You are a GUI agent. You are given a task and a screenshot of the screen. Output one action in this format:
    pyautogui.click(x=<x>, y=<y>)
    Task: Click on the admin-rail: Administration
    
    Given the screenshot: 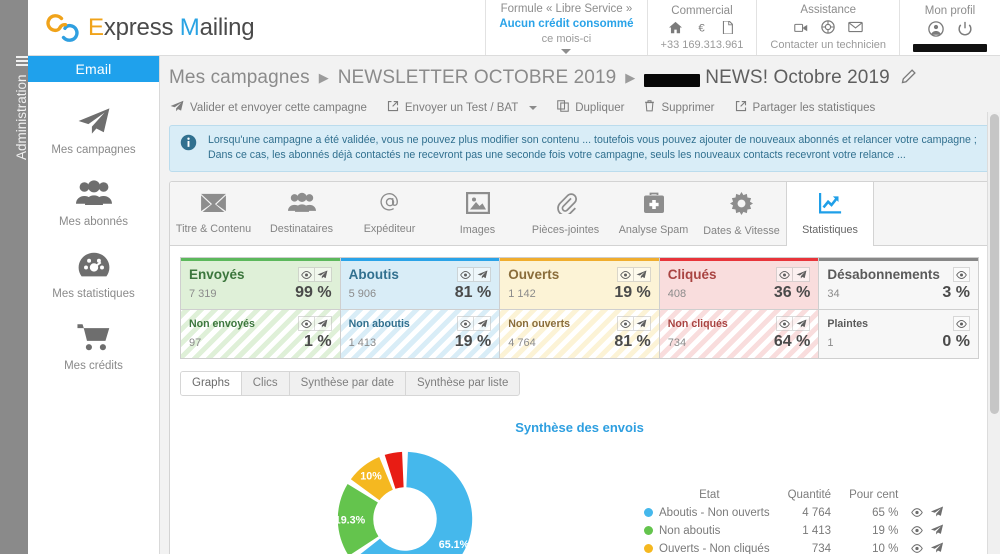 What is the action you would take?
    pyautogui.click(x=14, y=277)
    